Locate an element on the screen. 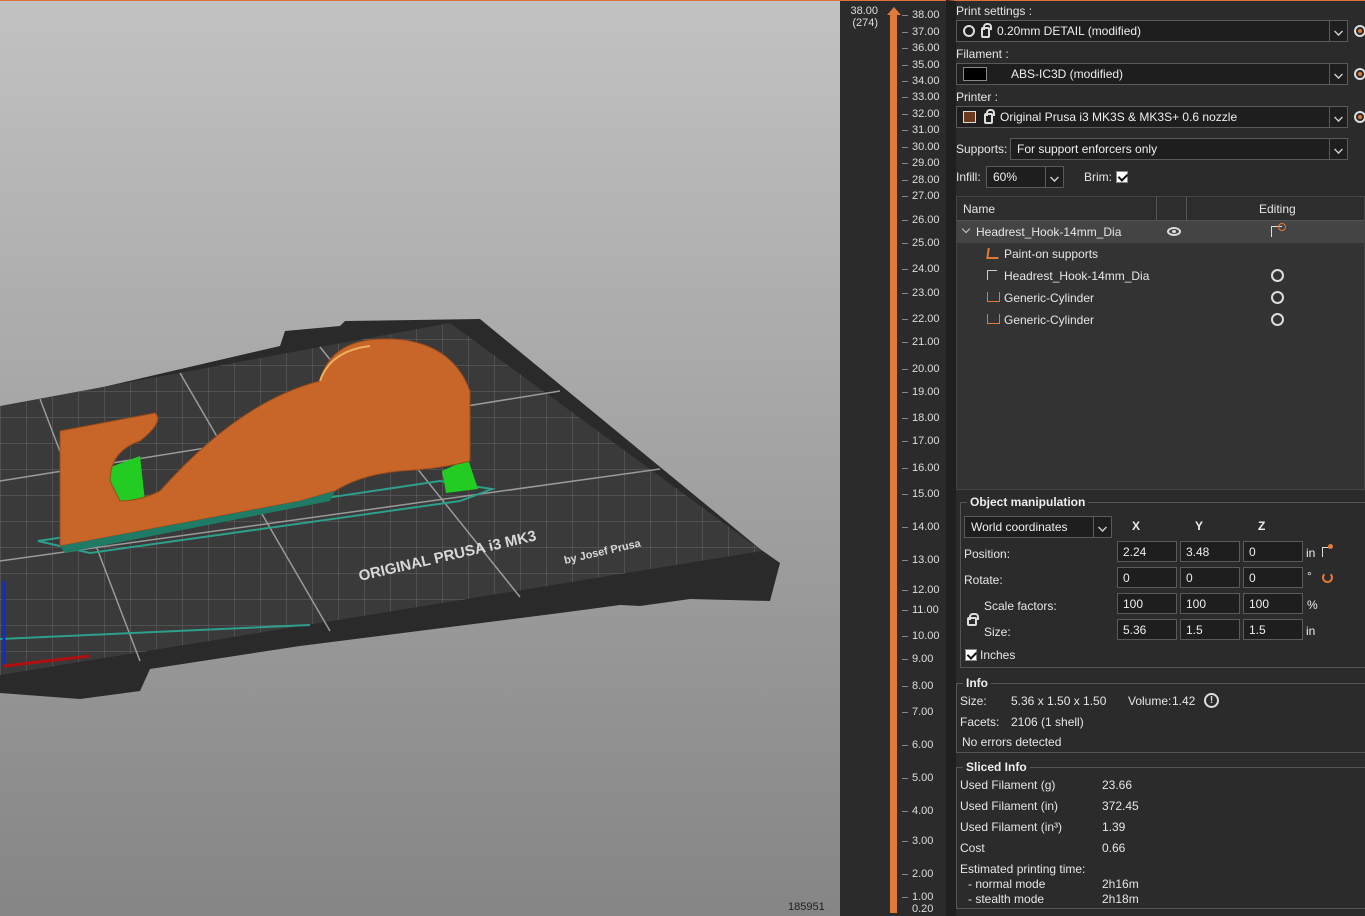 The image size is (1365, 916). group-title: Sliced Info is located at coordinates (996, 767).